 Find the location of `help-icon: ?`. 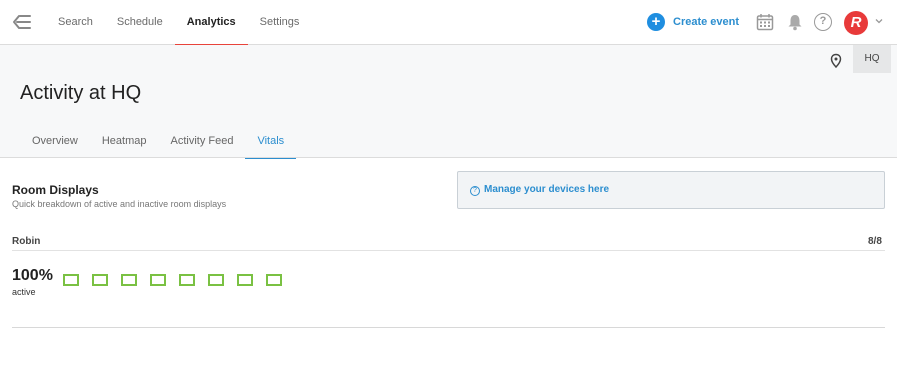

help-icon: ? is located at coordinates (823, 22).